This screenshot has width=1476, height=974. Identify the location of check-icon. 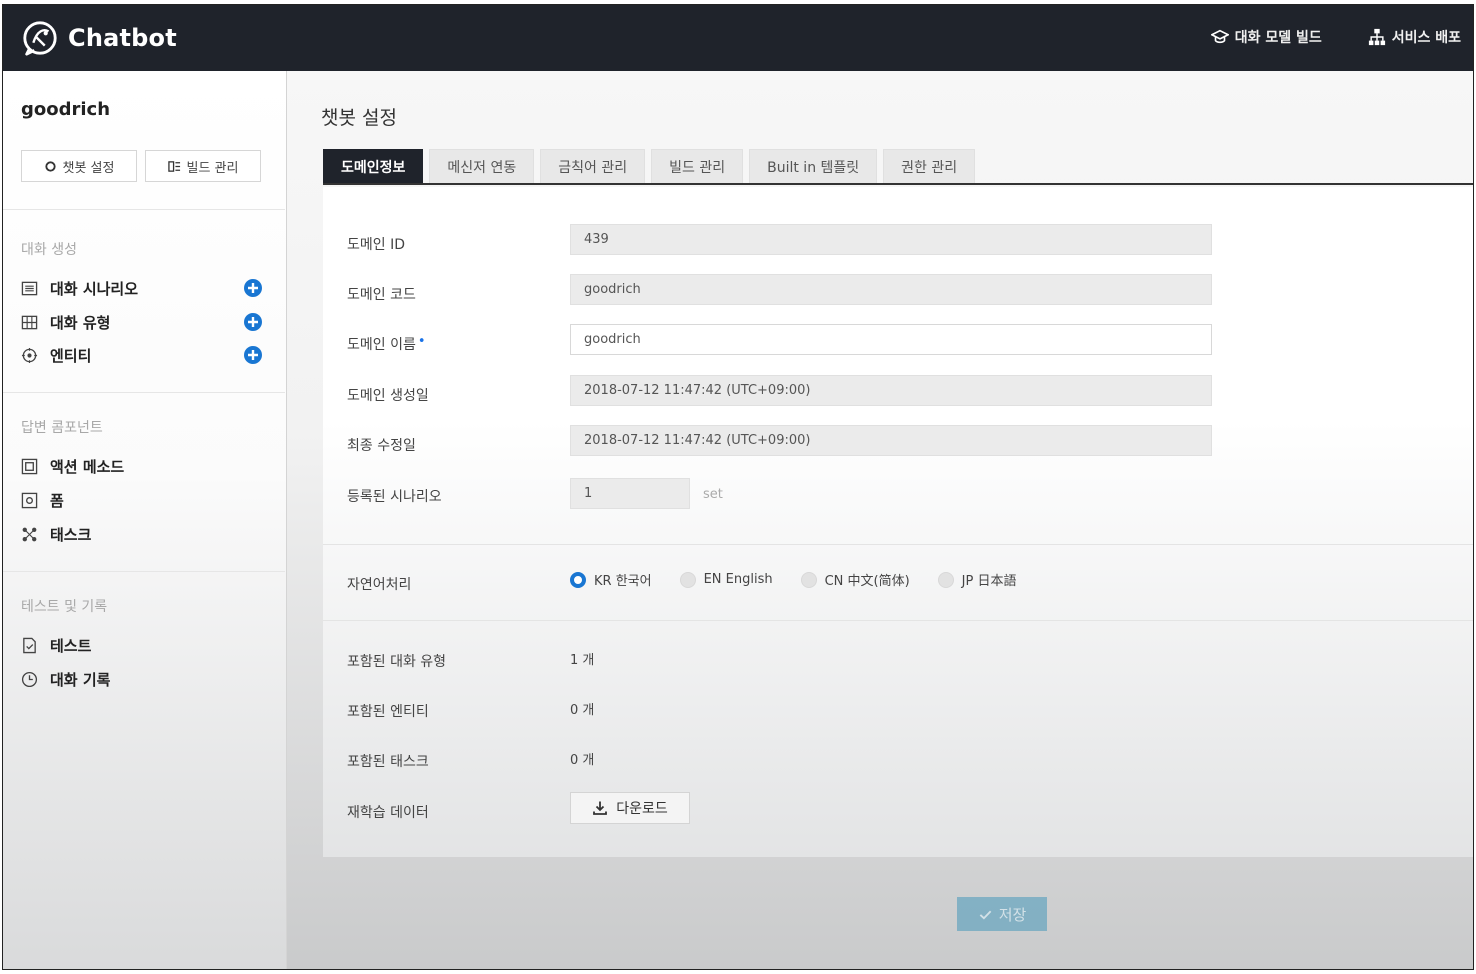
(985, 915).